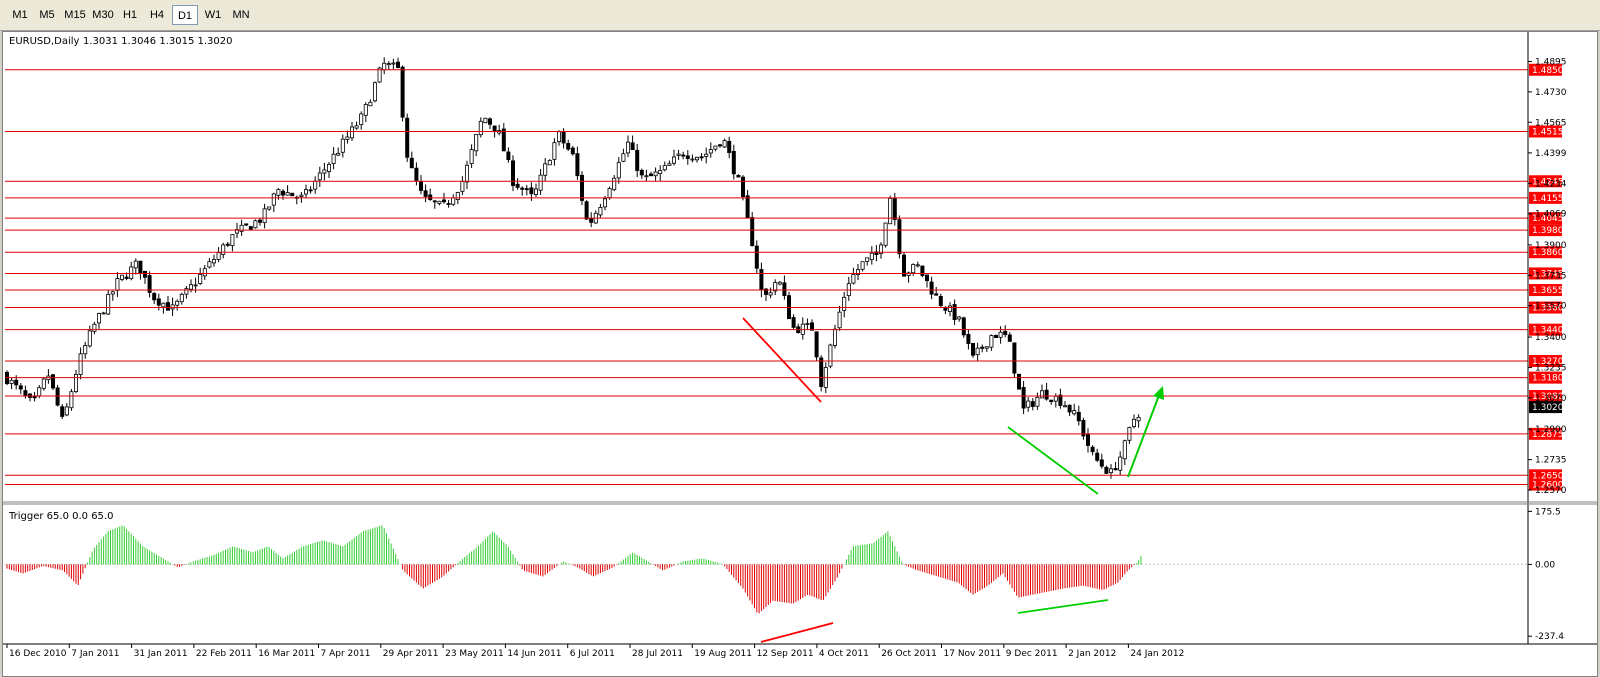 The height and width of the screenshot is (677, 1600). What do you see at coordinates (1551, 62) in the screenshot?
I see `price-axis-tick: 1.4895` at bounding box center [1551, 62].